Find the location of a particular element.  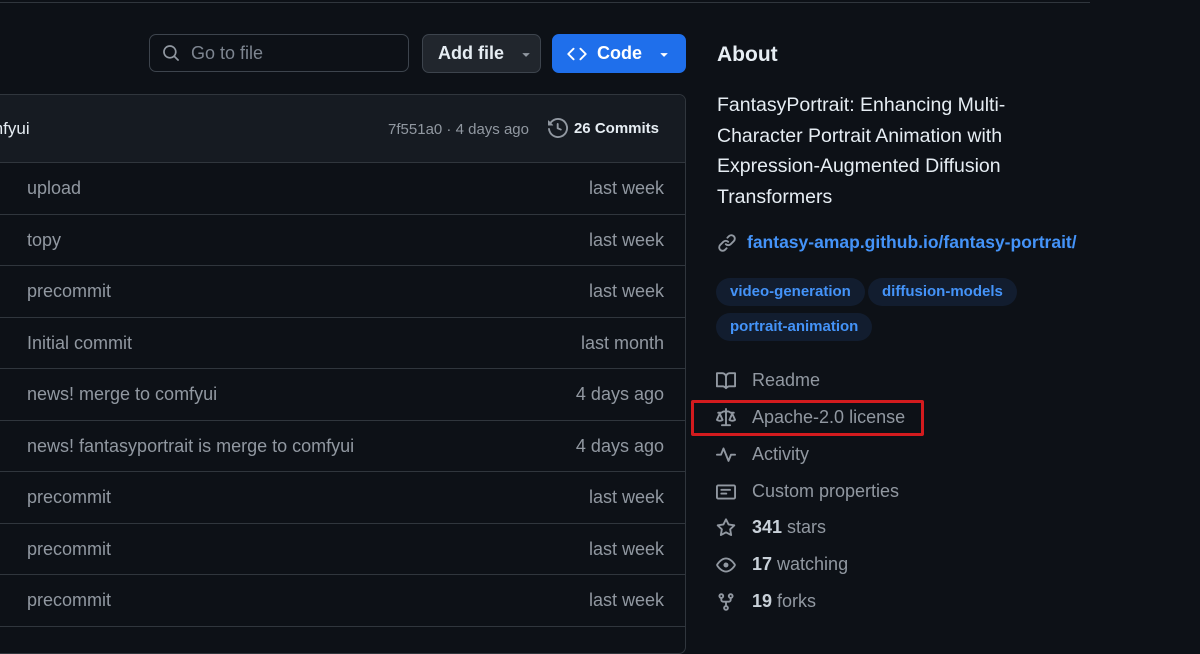

watching-link: 17 watching is located at coordinates (782, 564).